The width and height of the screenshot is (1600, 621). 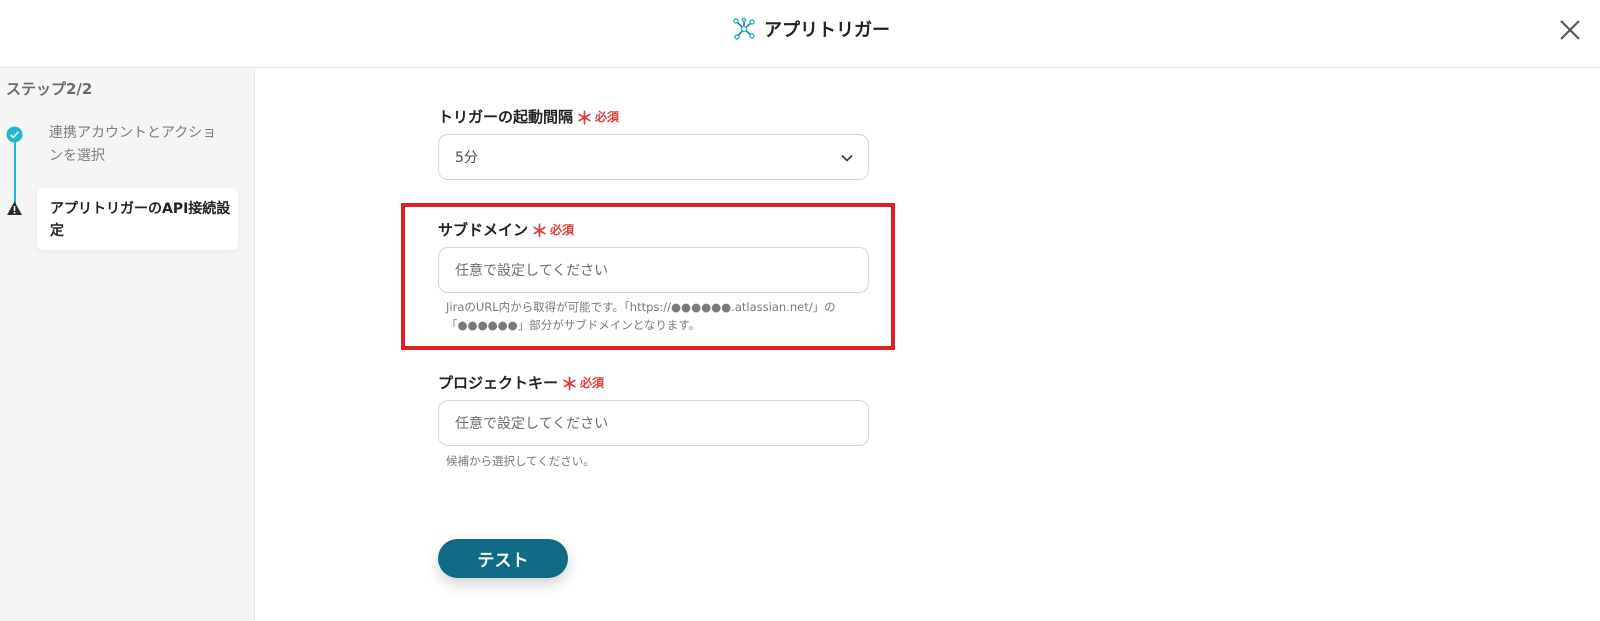 What do you see at coordinates (14, 208) in the screenshot?
I see `warning-triangle-icon` at bounding box center [14, 208].